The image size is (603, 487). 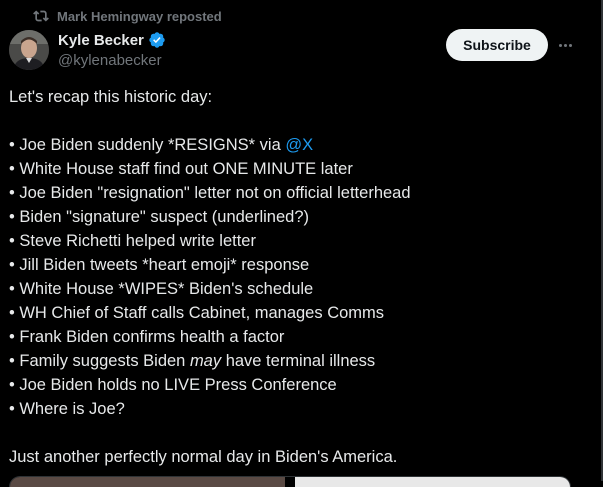 I want to click on media-preview, so click(x=290, y=481).